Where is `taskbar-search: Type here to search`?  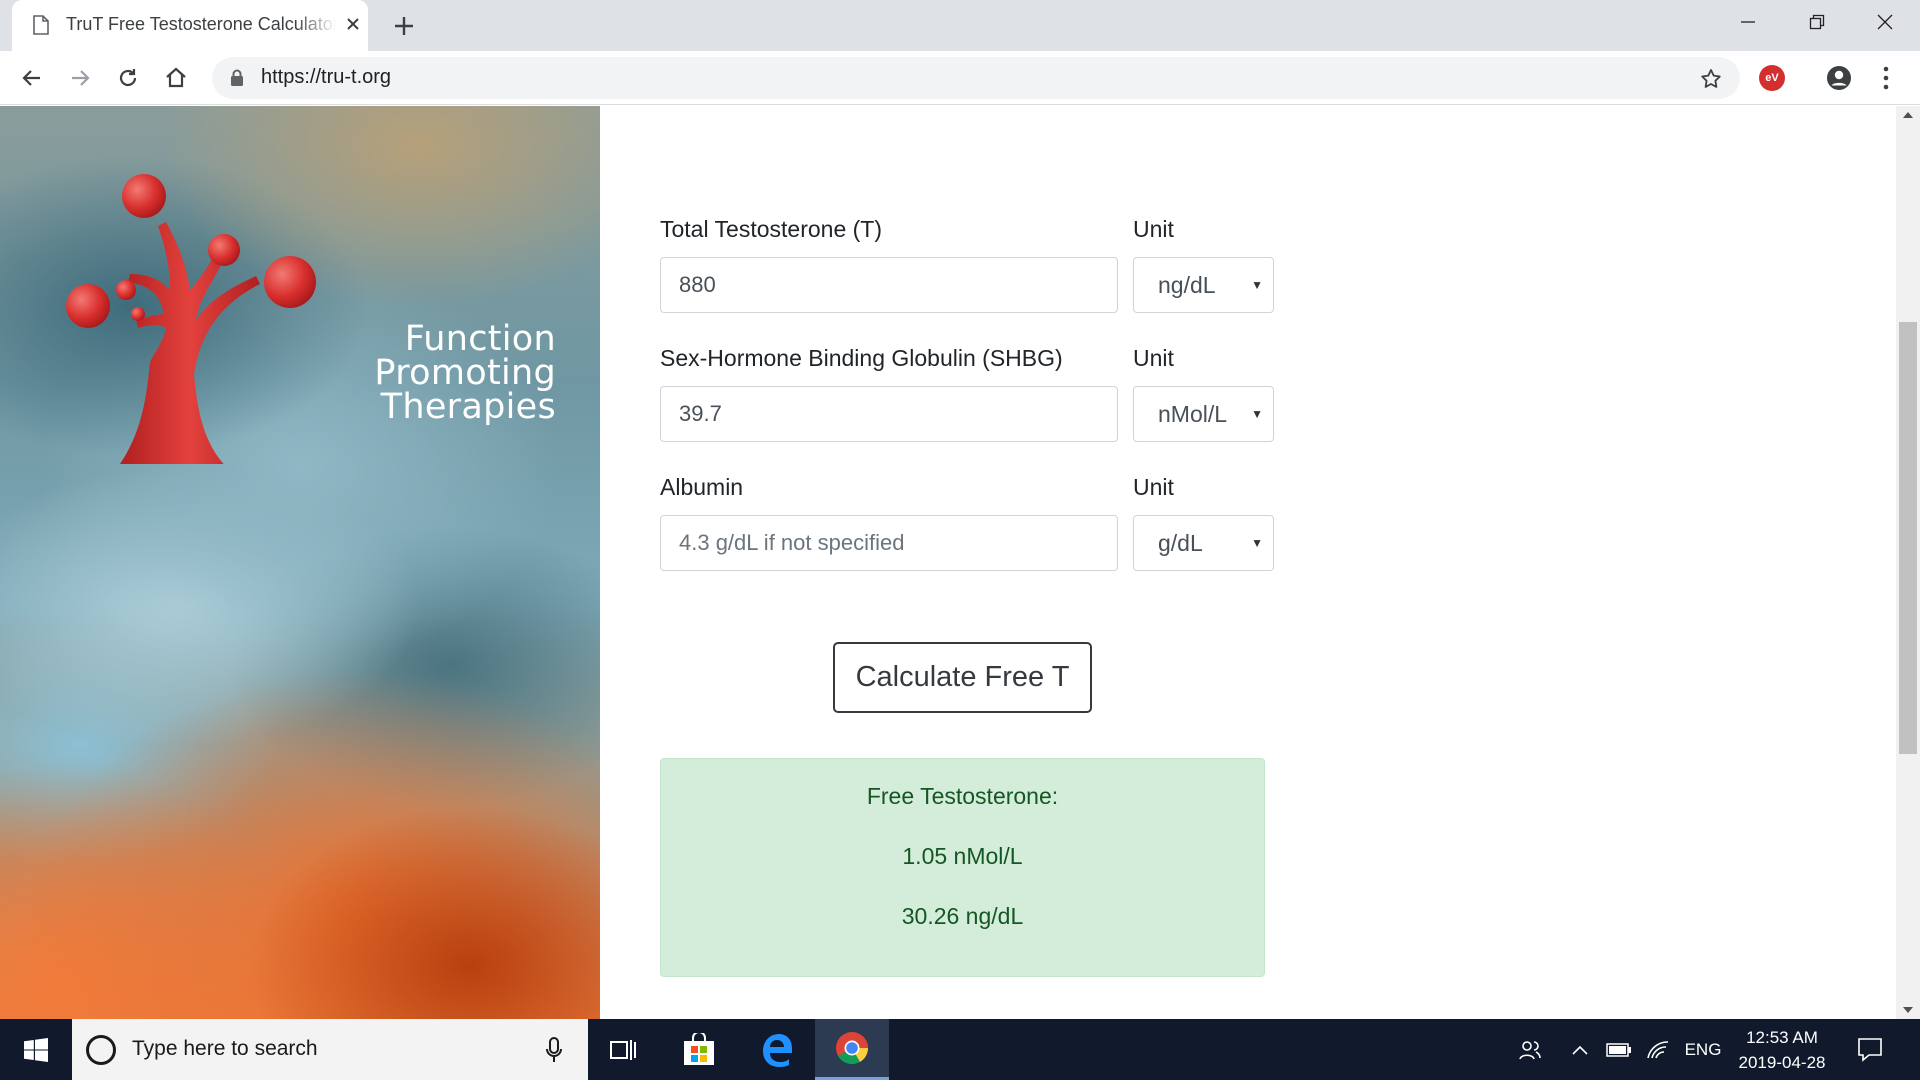 taskbar-search: Type here to search is located at coordinates (330, 1049).